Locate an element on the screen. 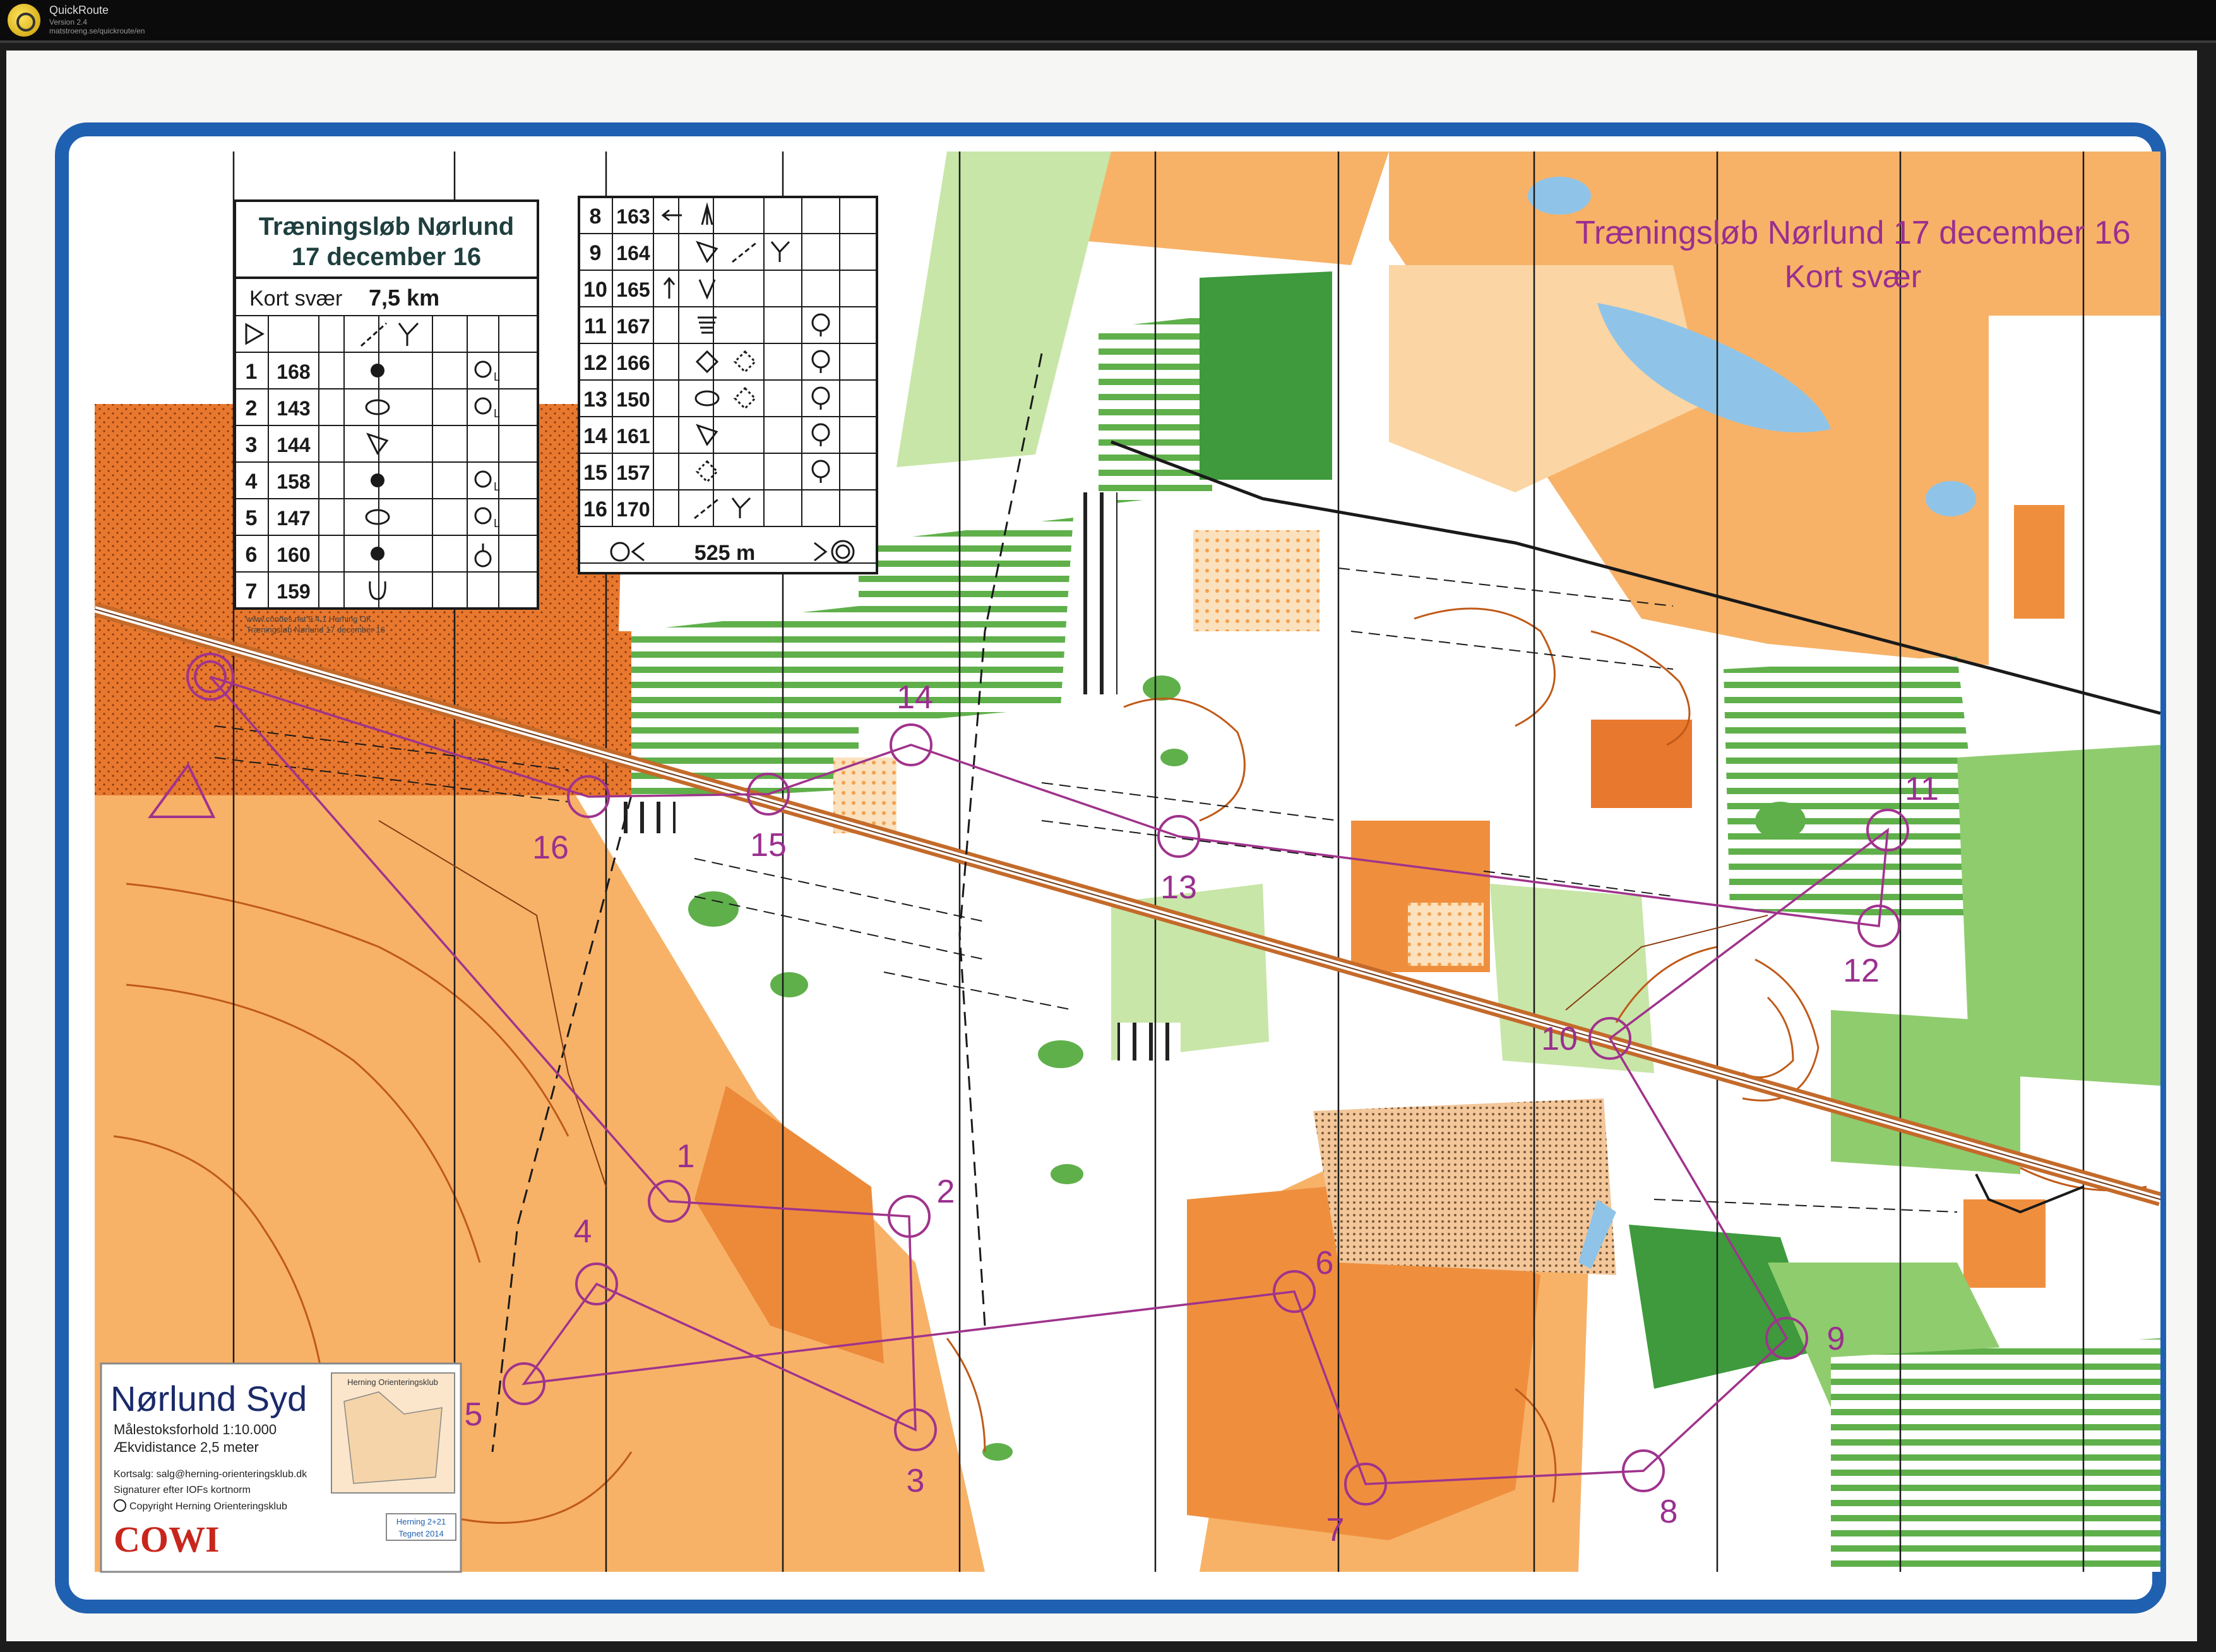  app-url: matstroeng.se/quickroute/en is located at coordinates (97, 31).